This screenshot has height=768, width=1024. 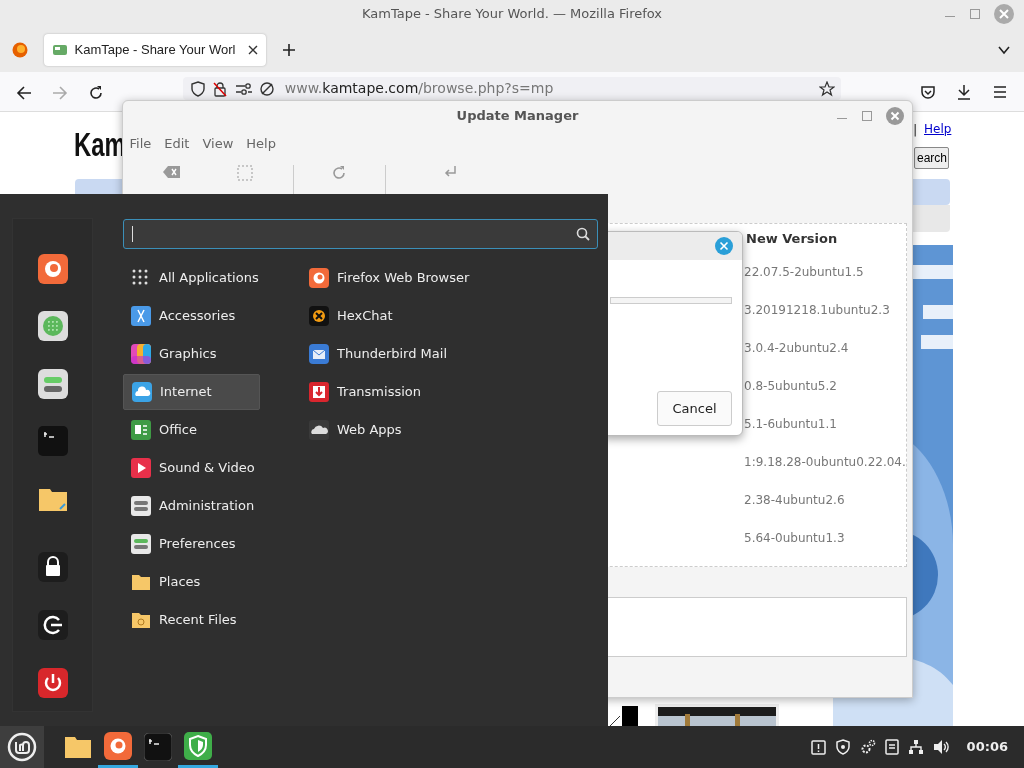 What do you see at coordinates (790, 424) in the screenshot?
I see `version-cell-text: 5.1-6ubuntu1.1` at bounding box center [790, 424].